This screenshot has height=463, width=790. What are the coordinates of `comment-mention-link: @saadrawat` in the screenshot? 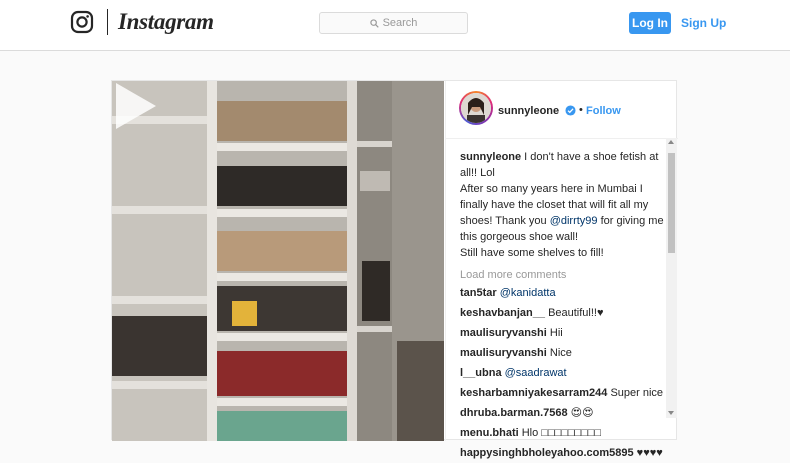 It's located at (536, 373).